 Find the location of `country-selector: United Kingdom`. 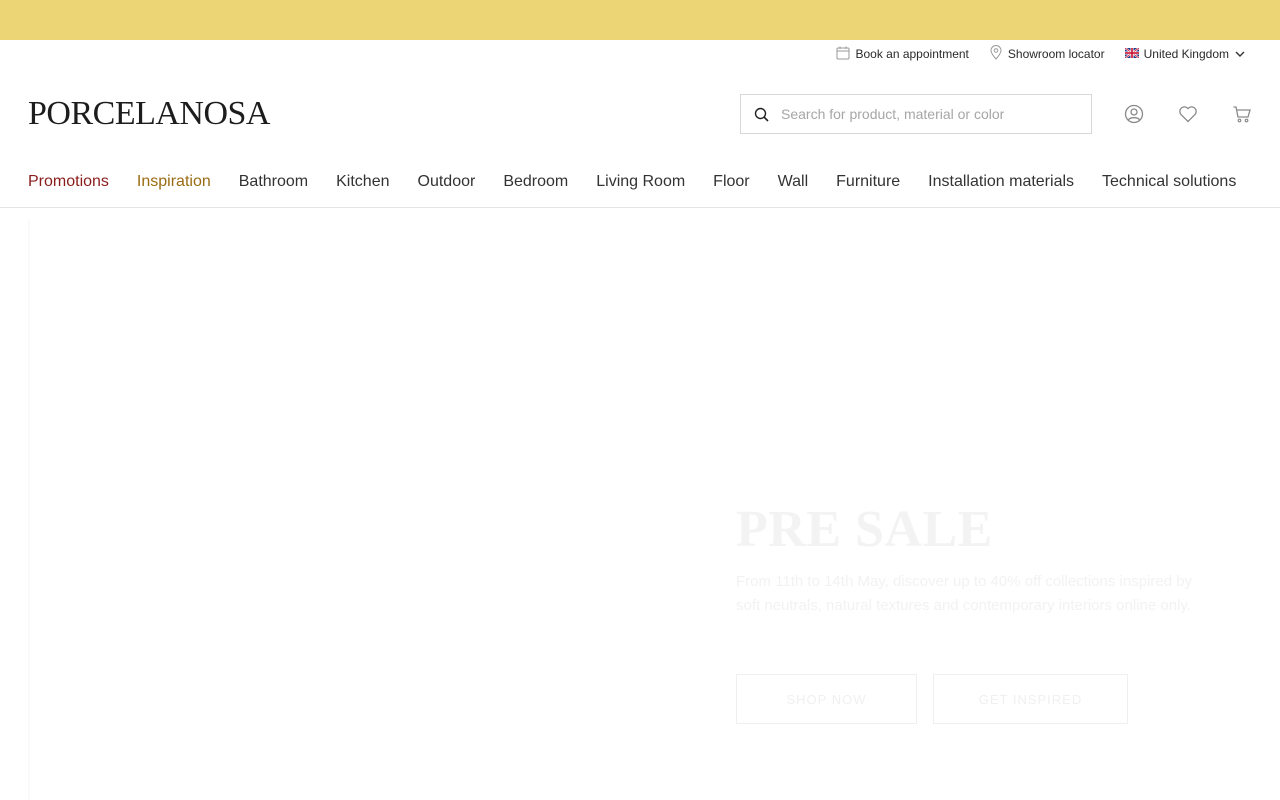

country-selector: United Kingdom is located at coordinates (1187, 54).